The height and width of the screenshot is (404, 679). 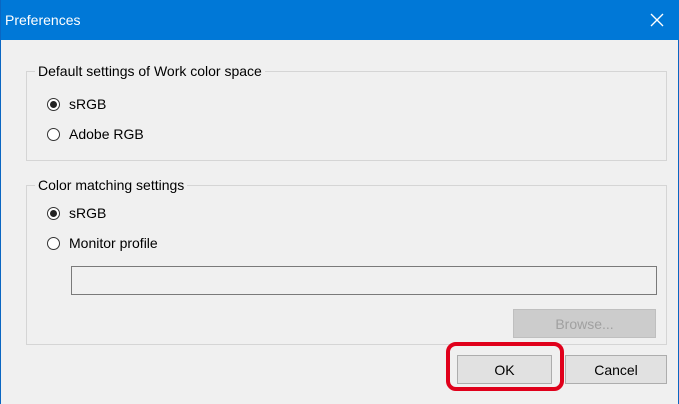 I want to click on close-icon, so click(x=657, y=20).